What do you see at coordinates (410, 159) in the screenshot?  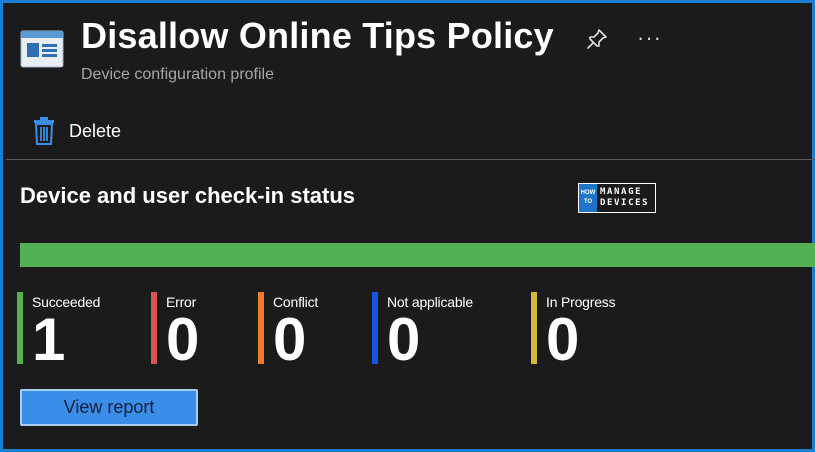 I see `toolbar-divider` at bounding box center [410, 159].